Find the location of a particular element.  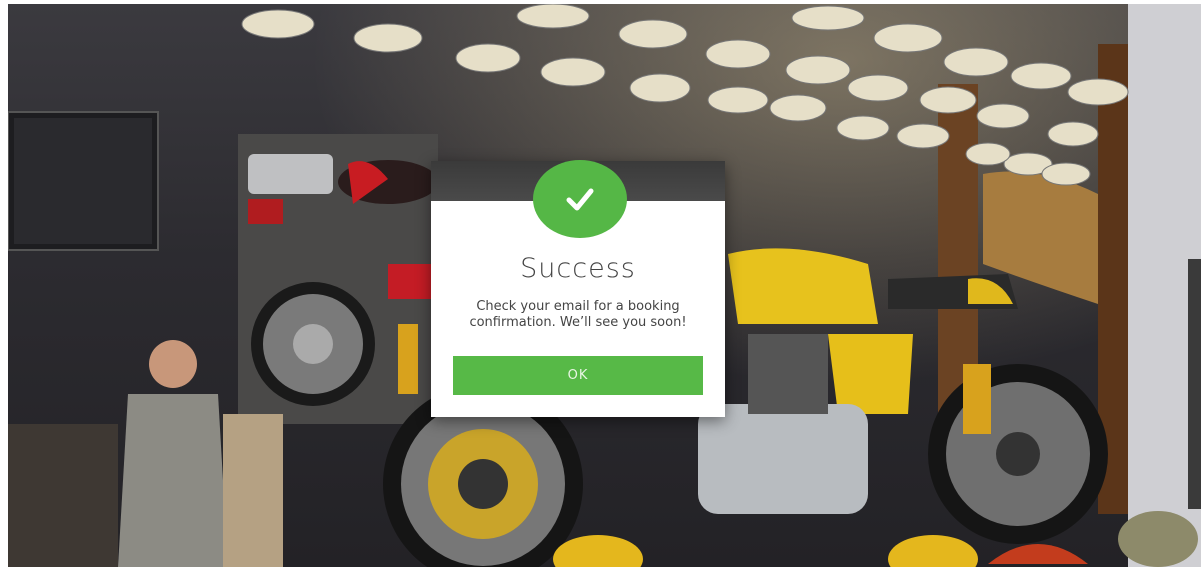

dialog-title: Success is located at coordinates (578, 268).